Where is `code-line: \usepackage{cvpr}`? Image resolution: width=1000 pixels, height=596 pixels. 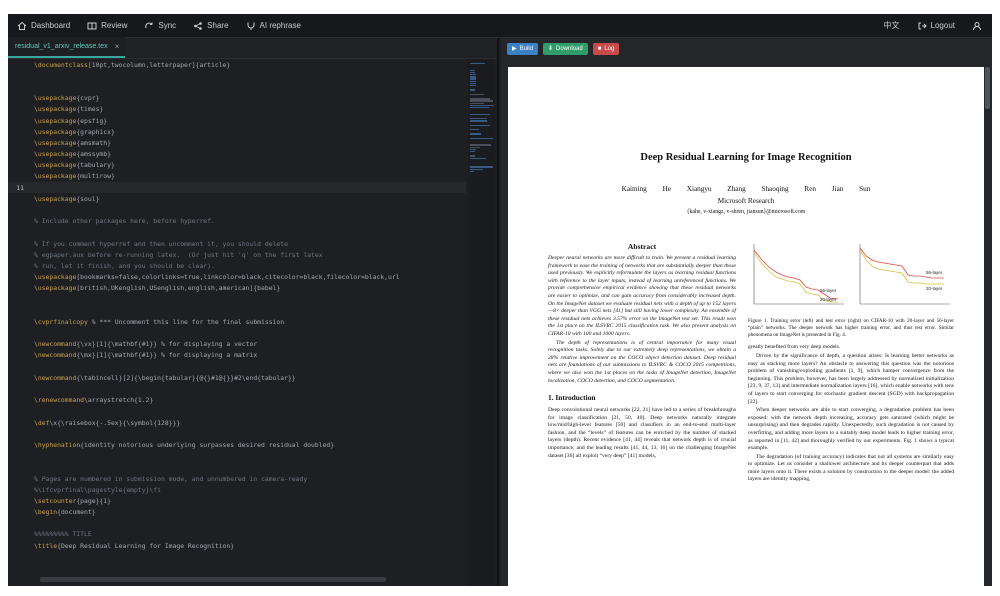 code-line: \usepackage{cvpr} is located at coordinates (237, 98).